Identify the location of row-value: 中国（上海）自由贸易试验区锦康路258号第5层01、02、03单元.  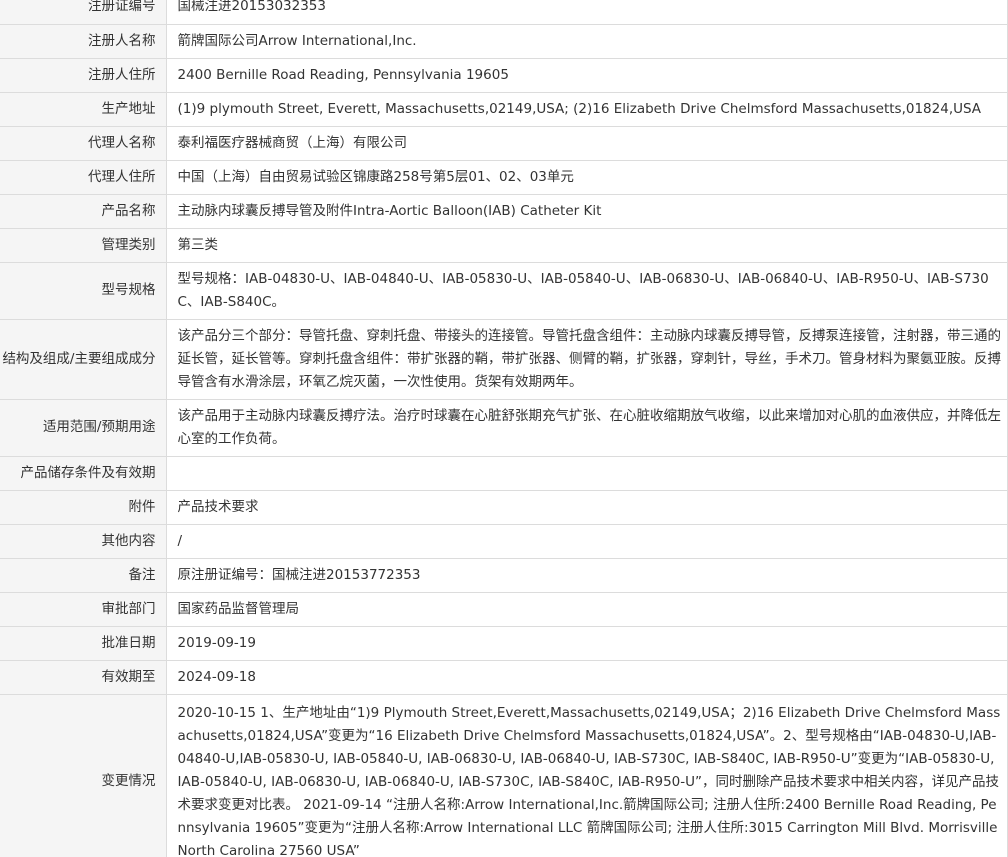
(587, 177).